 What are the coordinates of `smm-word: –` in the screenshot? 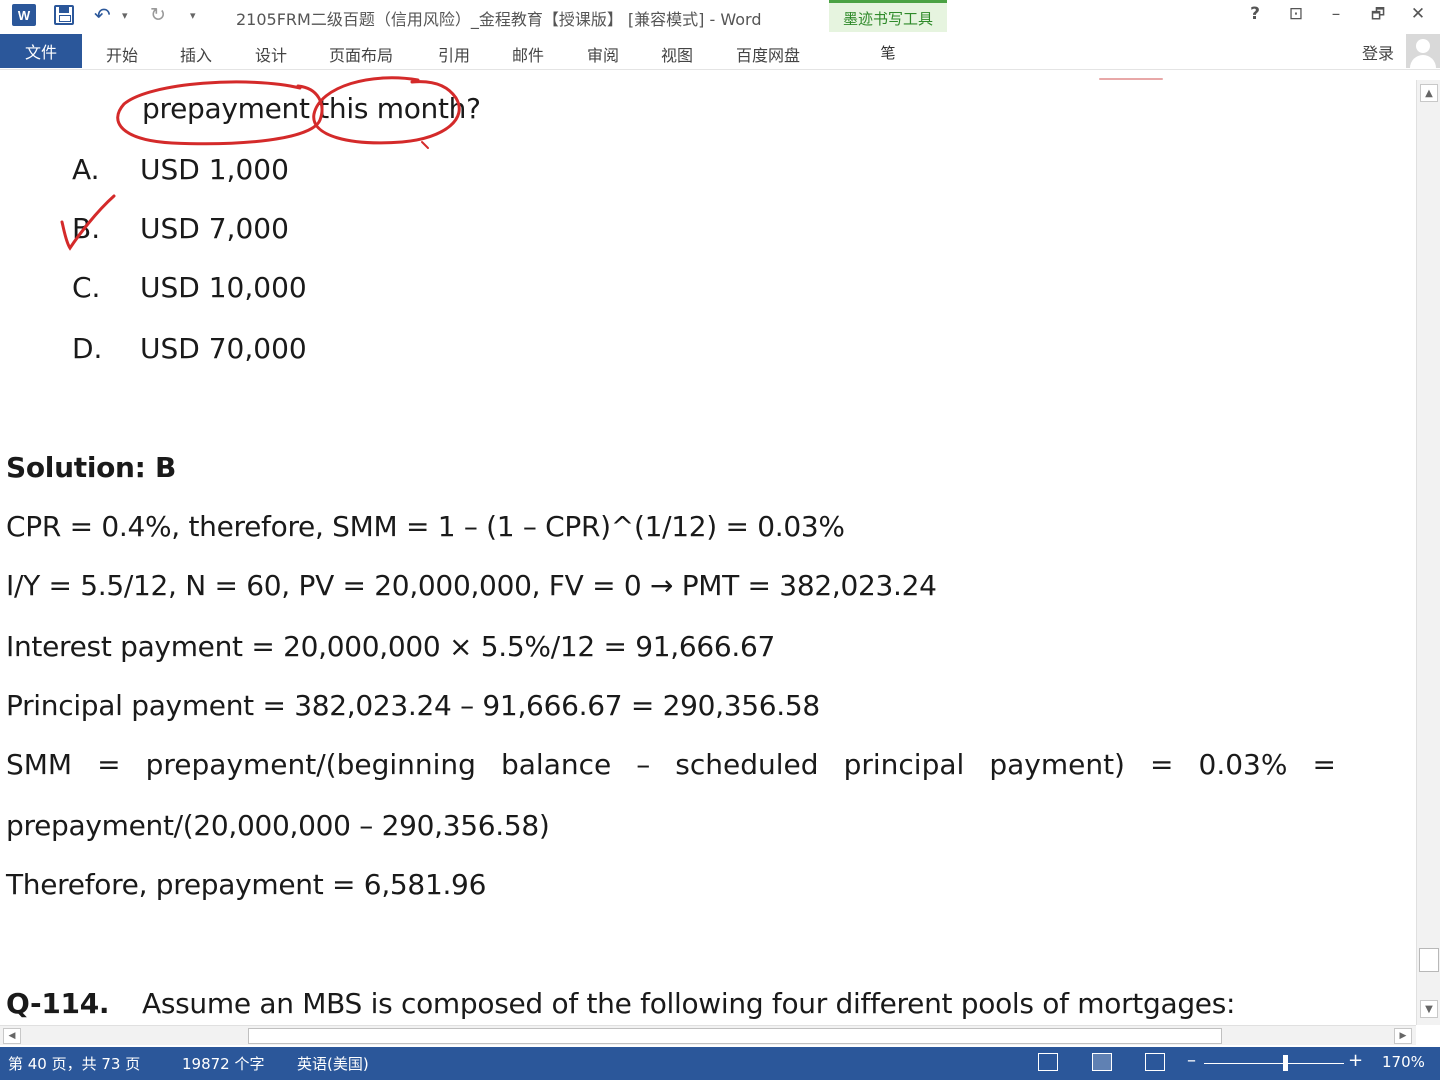 It's located at (643, 764).